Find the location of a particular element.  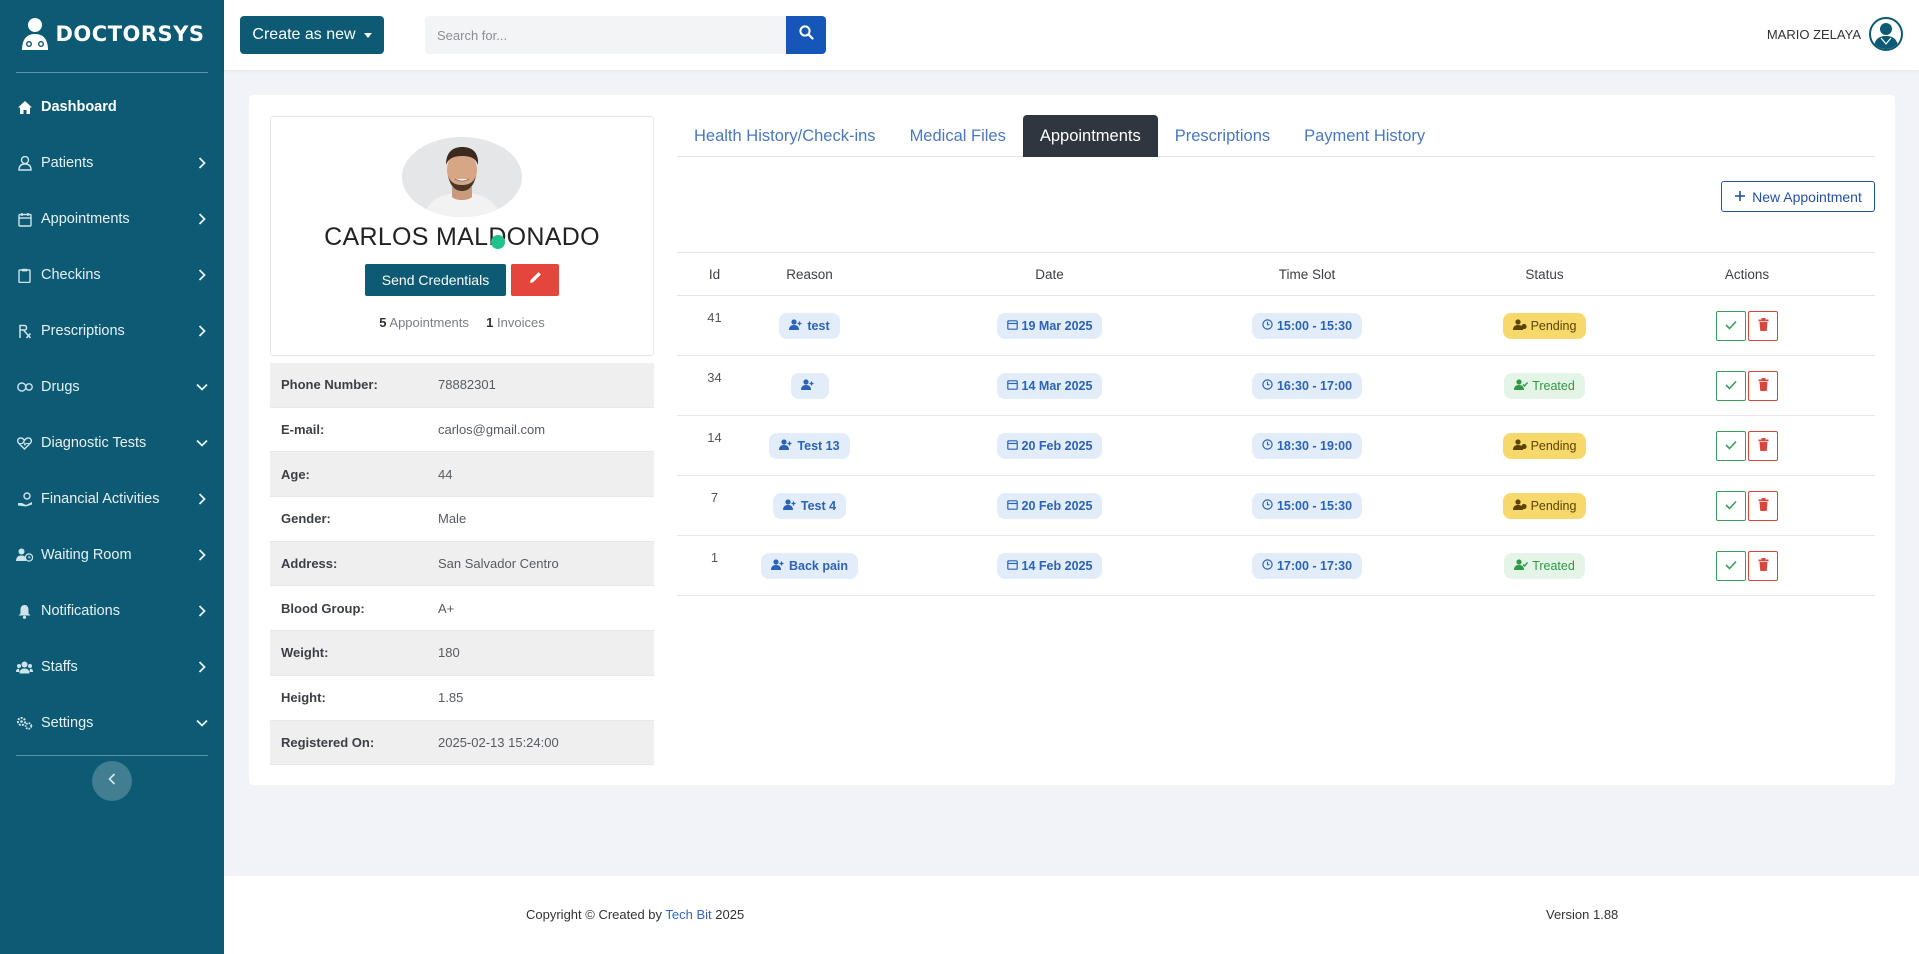

collapse-sidebar-button is located at coordinates (112, 781).